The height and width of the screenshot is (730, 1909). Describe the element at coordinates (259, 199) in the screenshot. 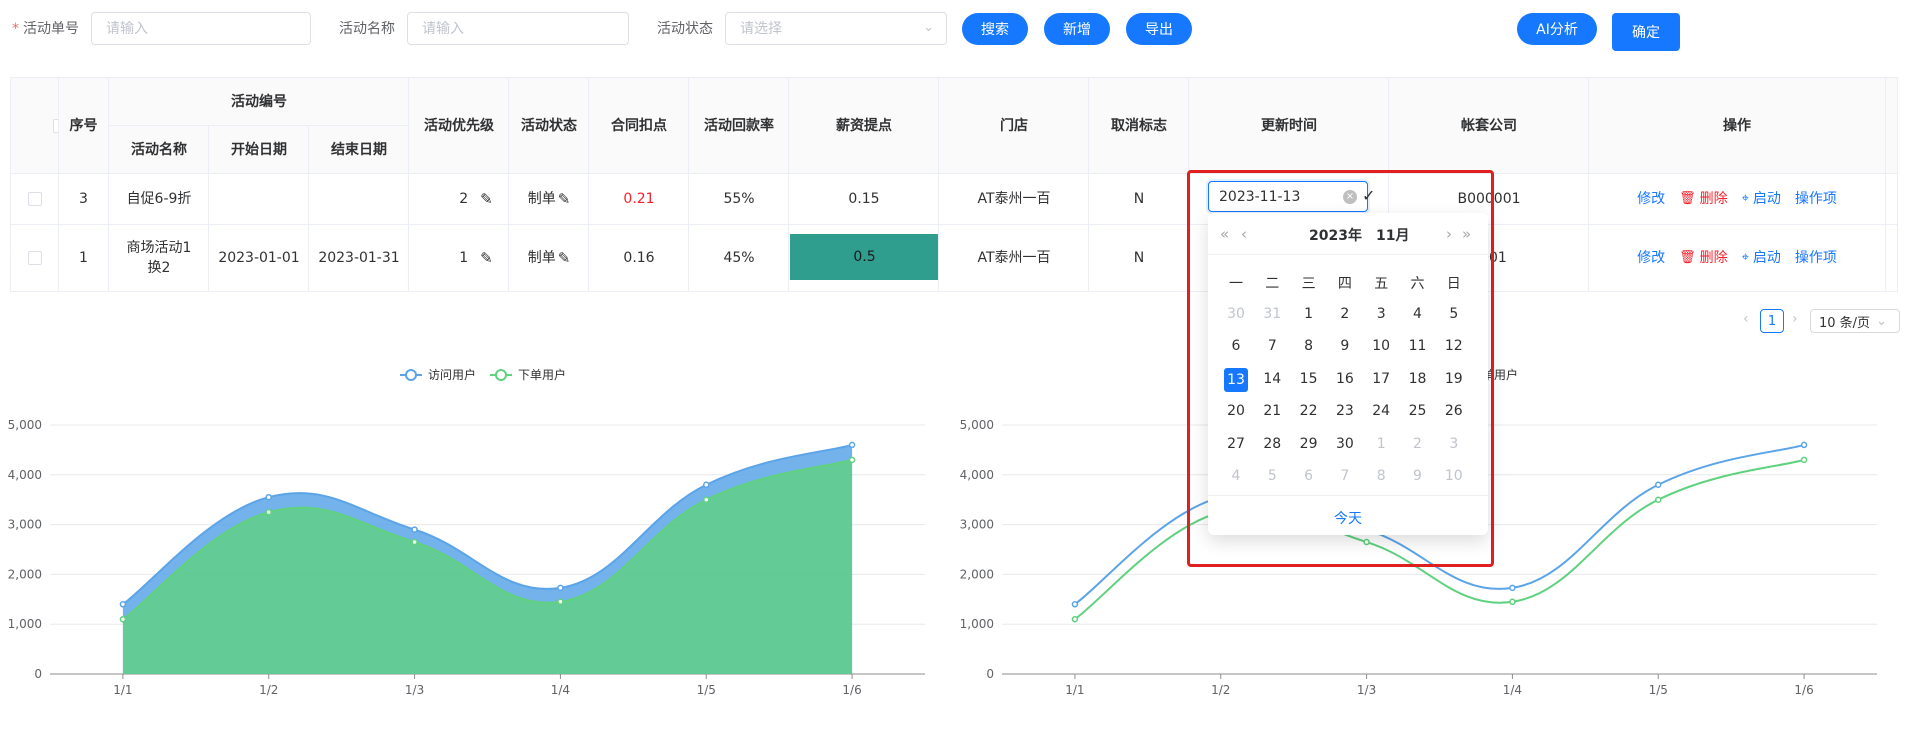

I see `cell-start-date` at that location.